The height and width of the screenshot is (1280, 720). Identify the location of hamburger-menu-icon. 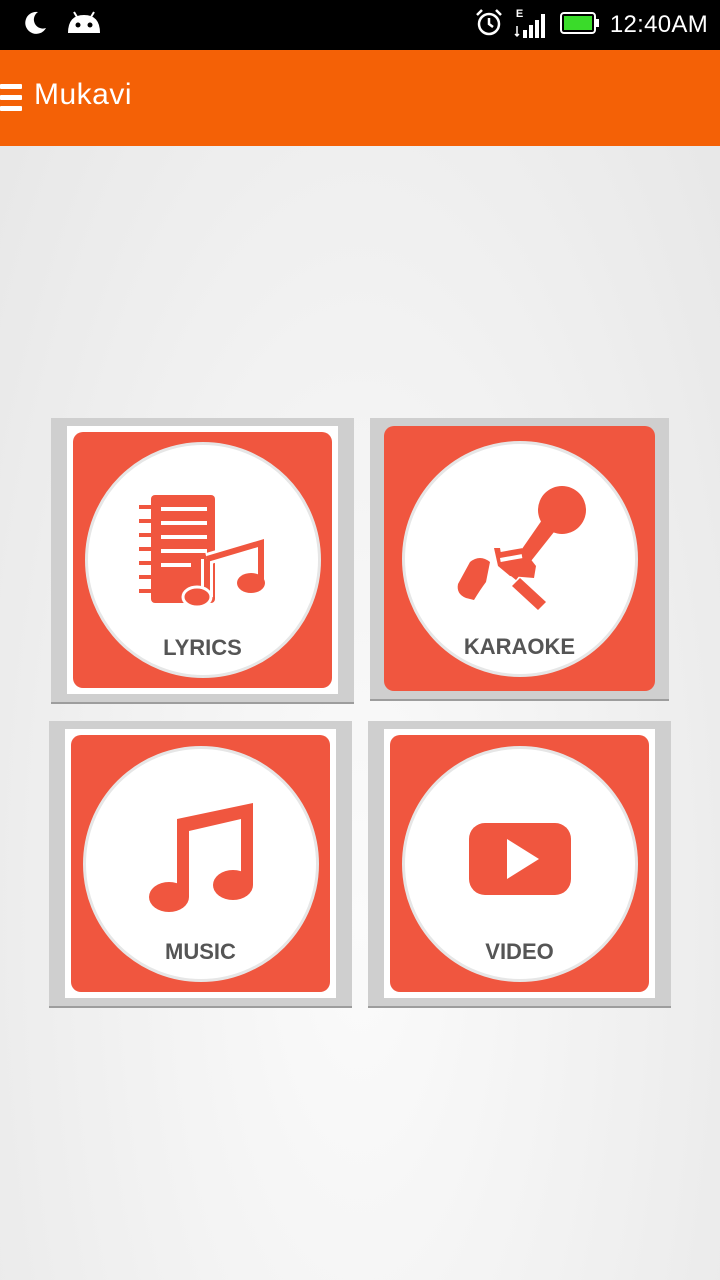
(11, 98).